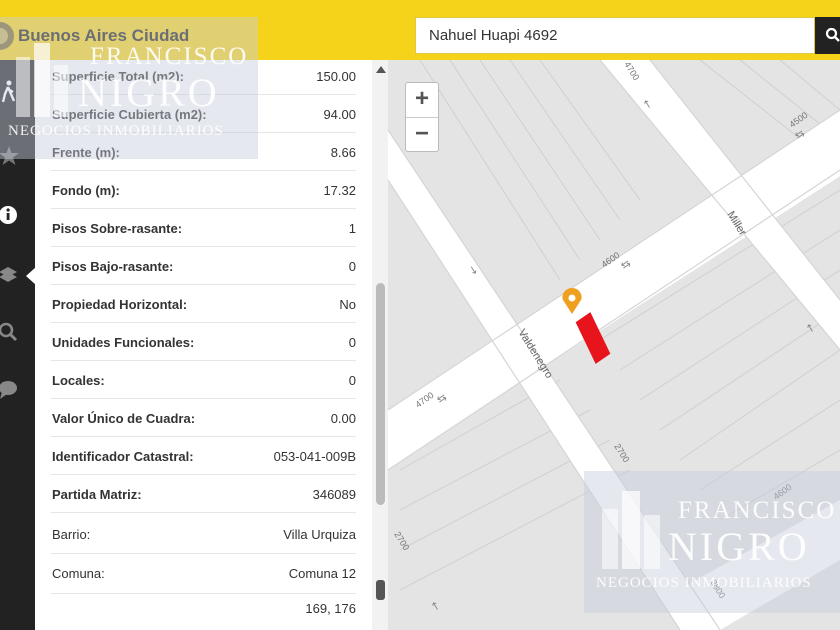 This screenshot has height=630, width=840. What do you see at coordinates (203, 228) in the screenshot?
I see `info-row: Pisos Sobre-rasante: 1` at bounding box center [203, 228].